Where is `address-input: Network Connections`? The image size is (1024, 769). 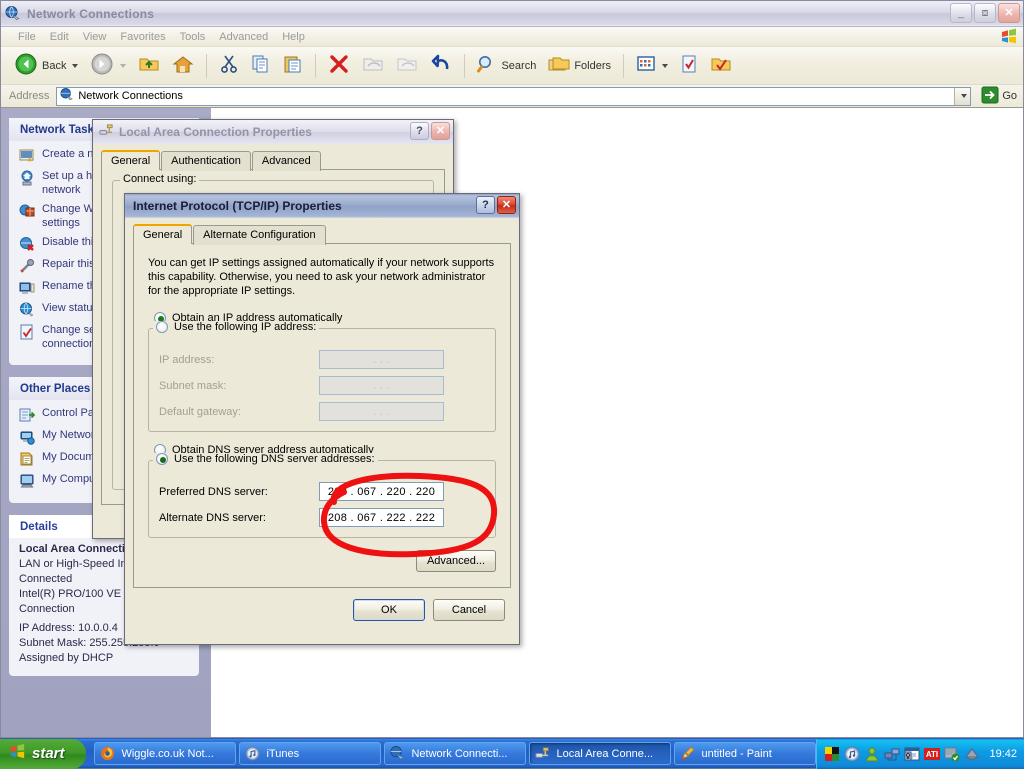
address-input: Network Connections is located at coordinates (513, 96).